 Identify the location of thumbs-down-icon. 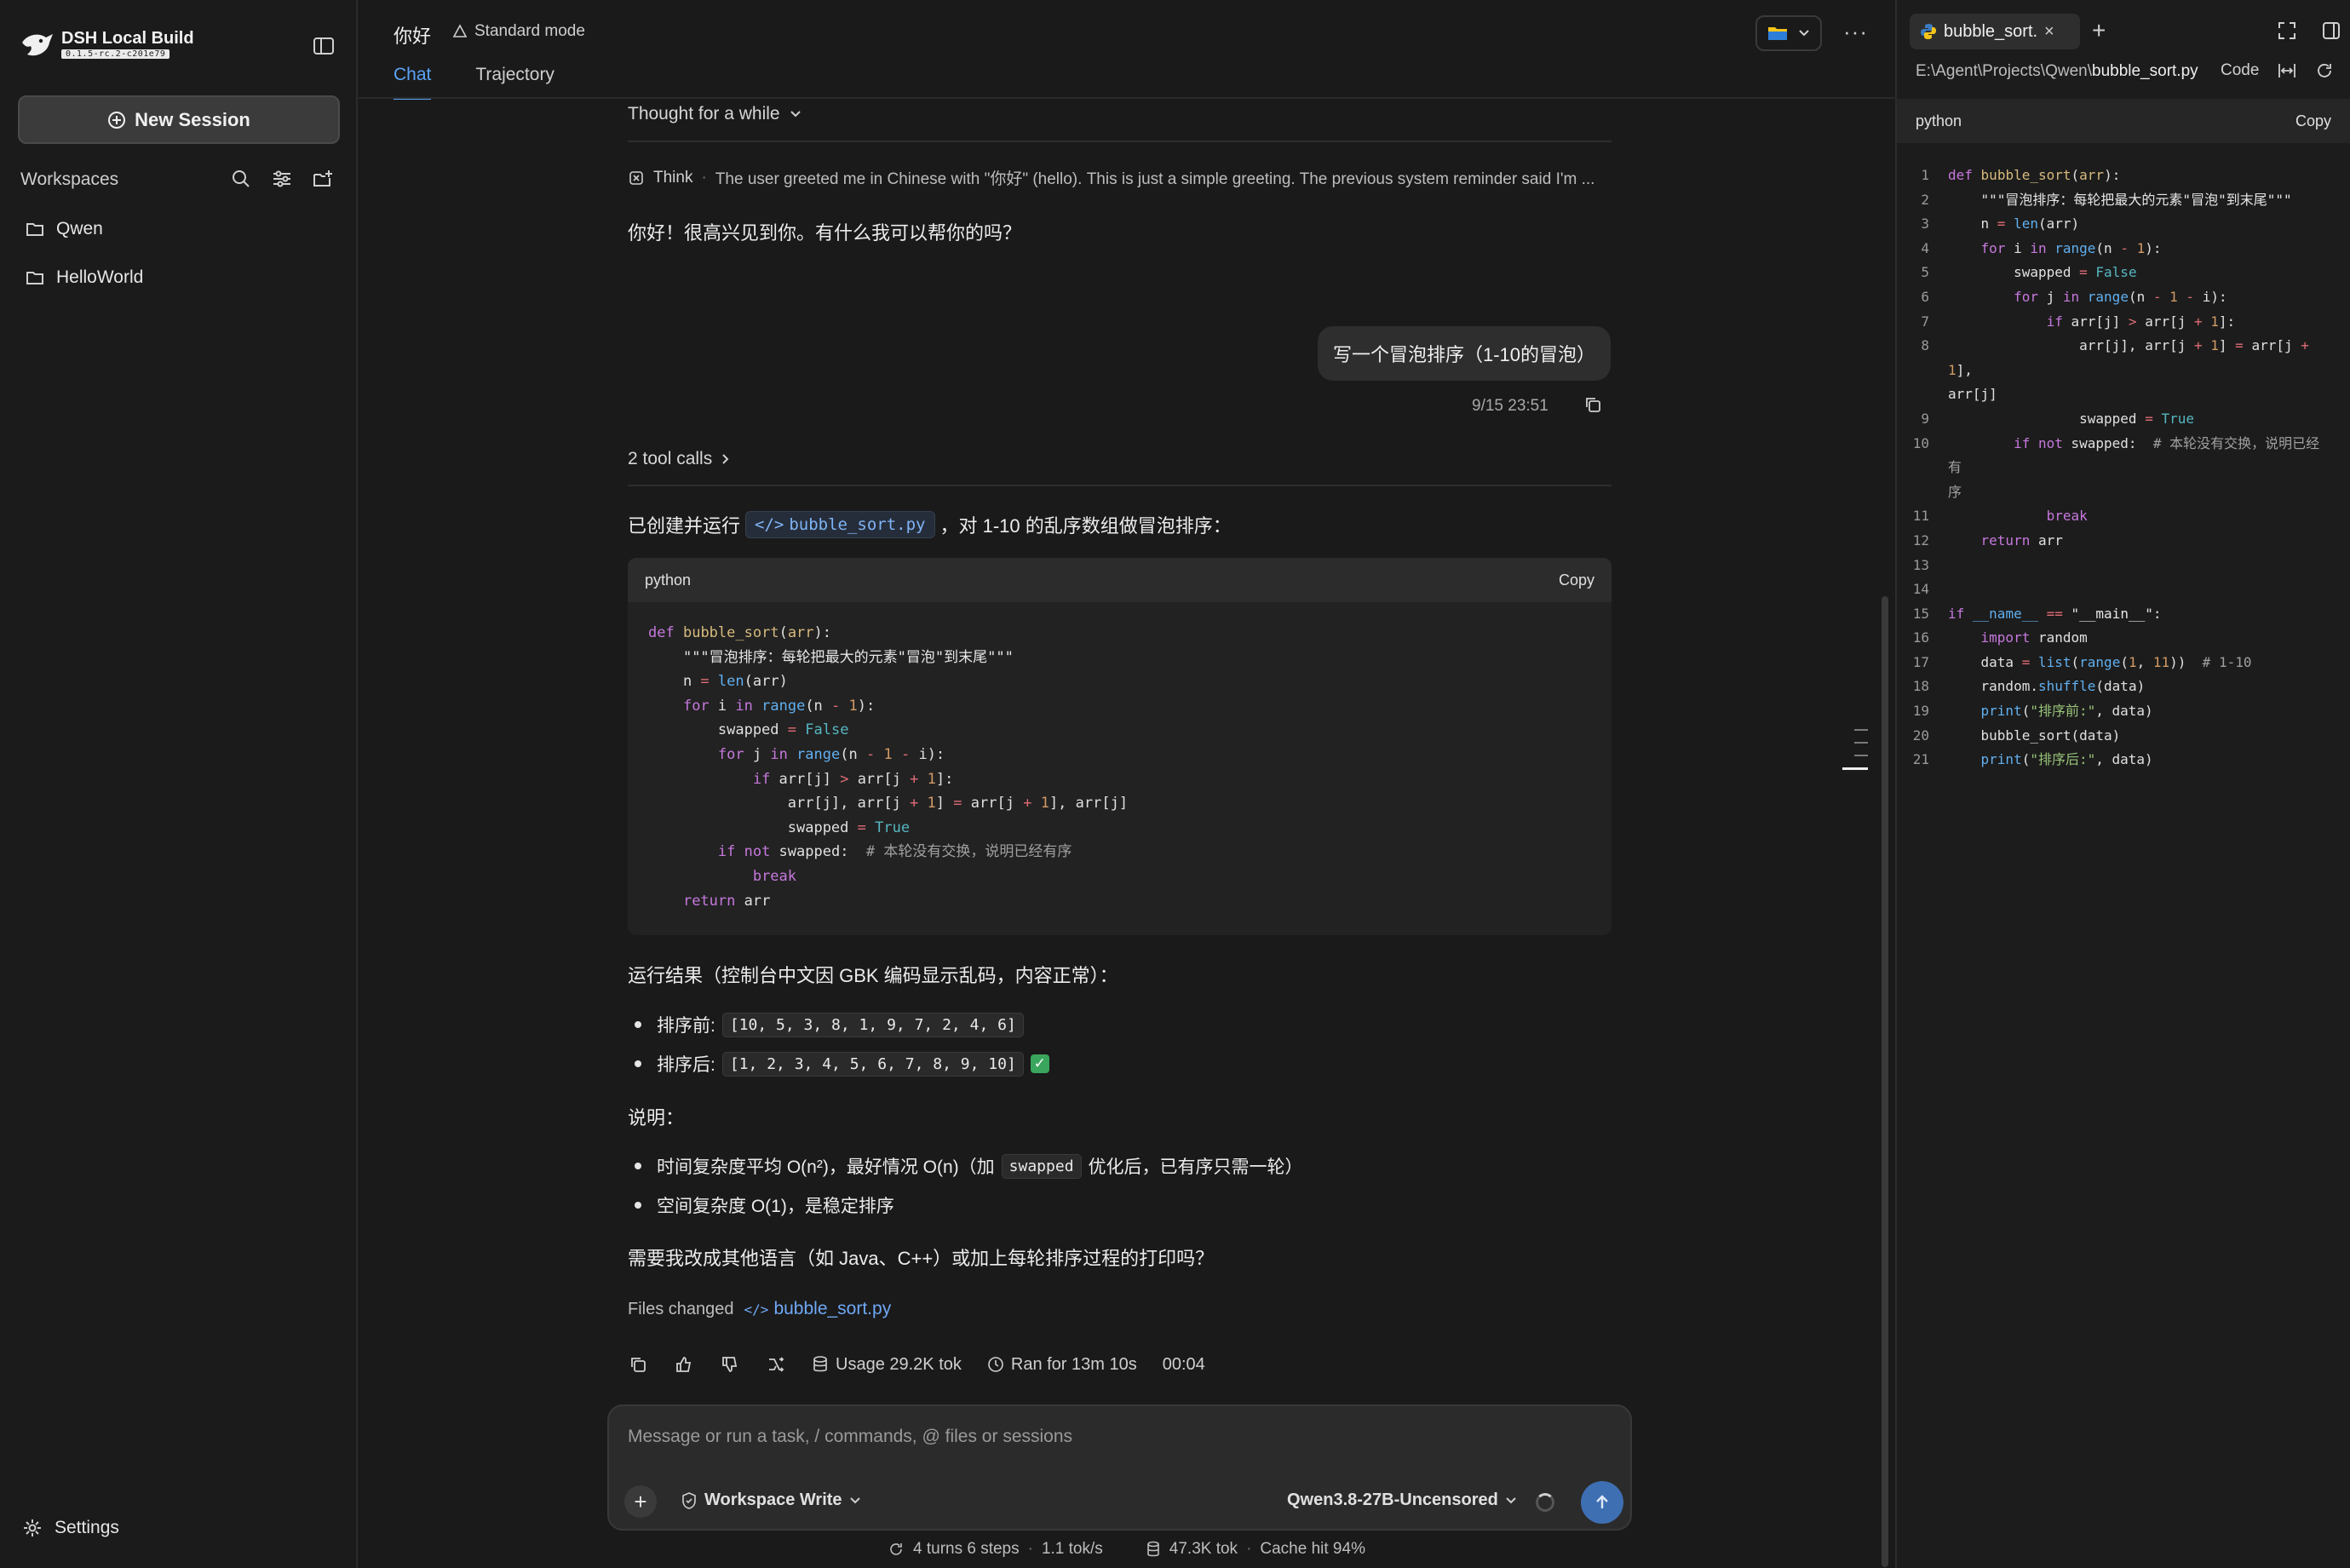
(730, 1364).